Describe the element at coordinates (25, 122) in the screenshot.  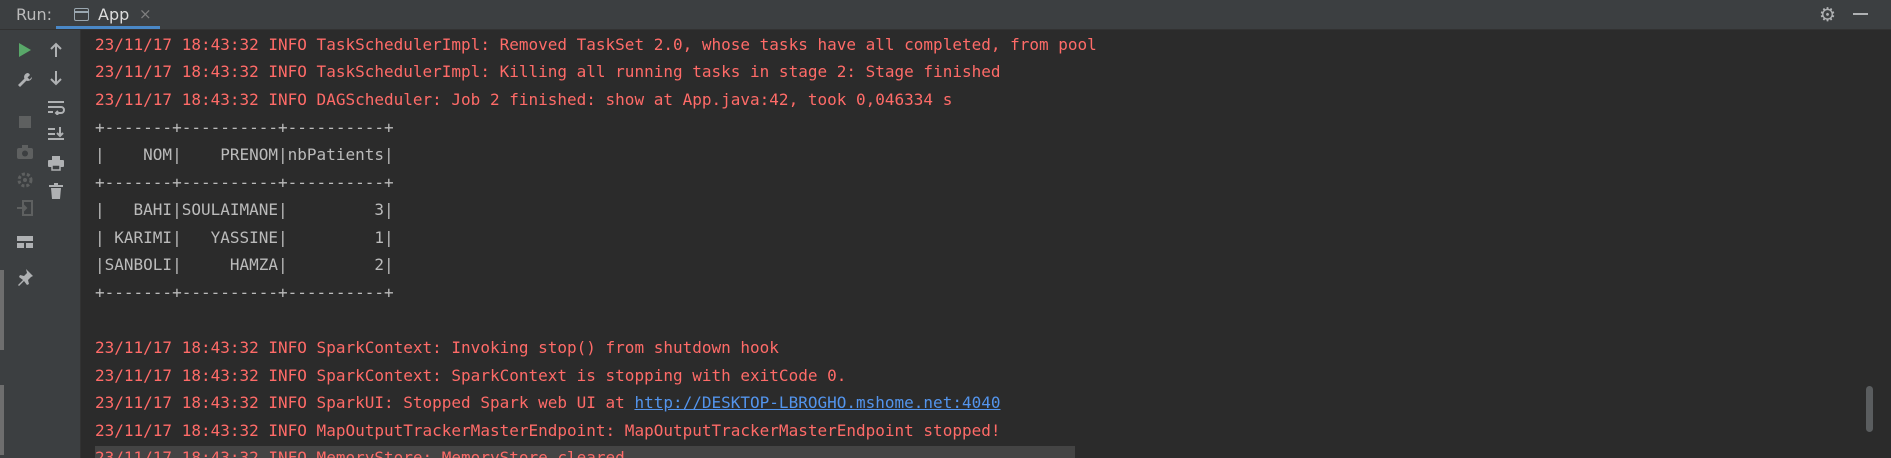
I see `stop-icon` at that location.